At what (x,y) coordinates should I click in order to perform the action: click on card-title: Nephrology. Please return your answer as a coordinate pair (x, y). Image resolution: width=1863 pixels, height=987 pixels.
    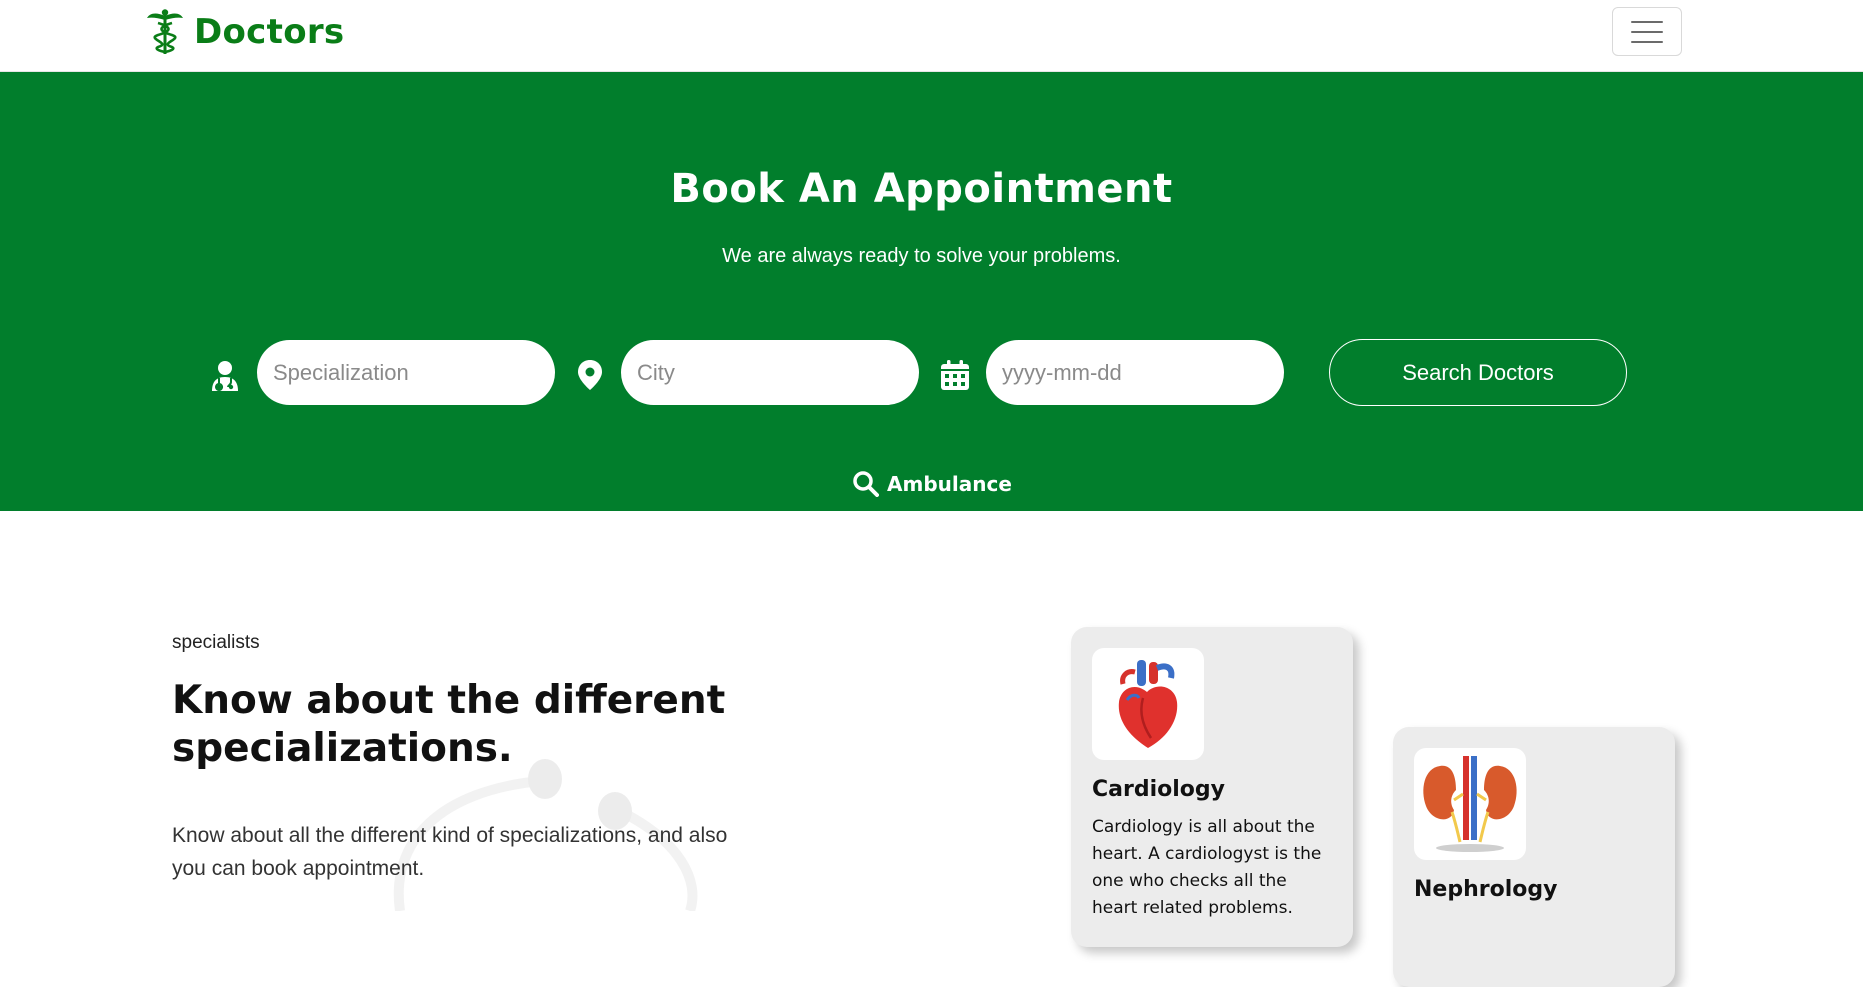
    Looking at the image, I should click on (1486, 889).